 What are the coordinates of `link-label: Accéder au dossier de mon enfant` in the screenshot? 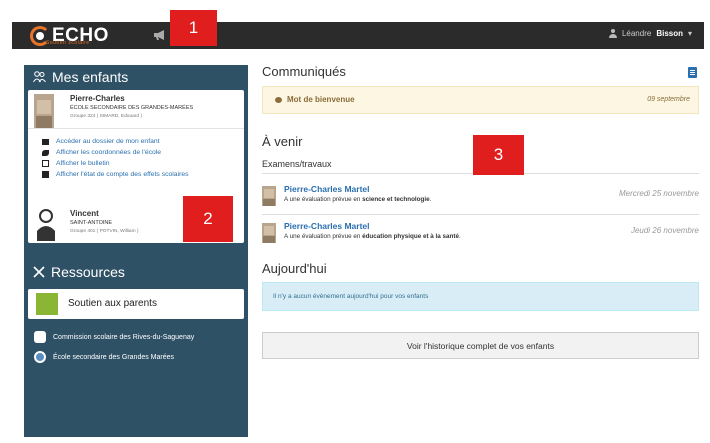 It's located at (108, 141).